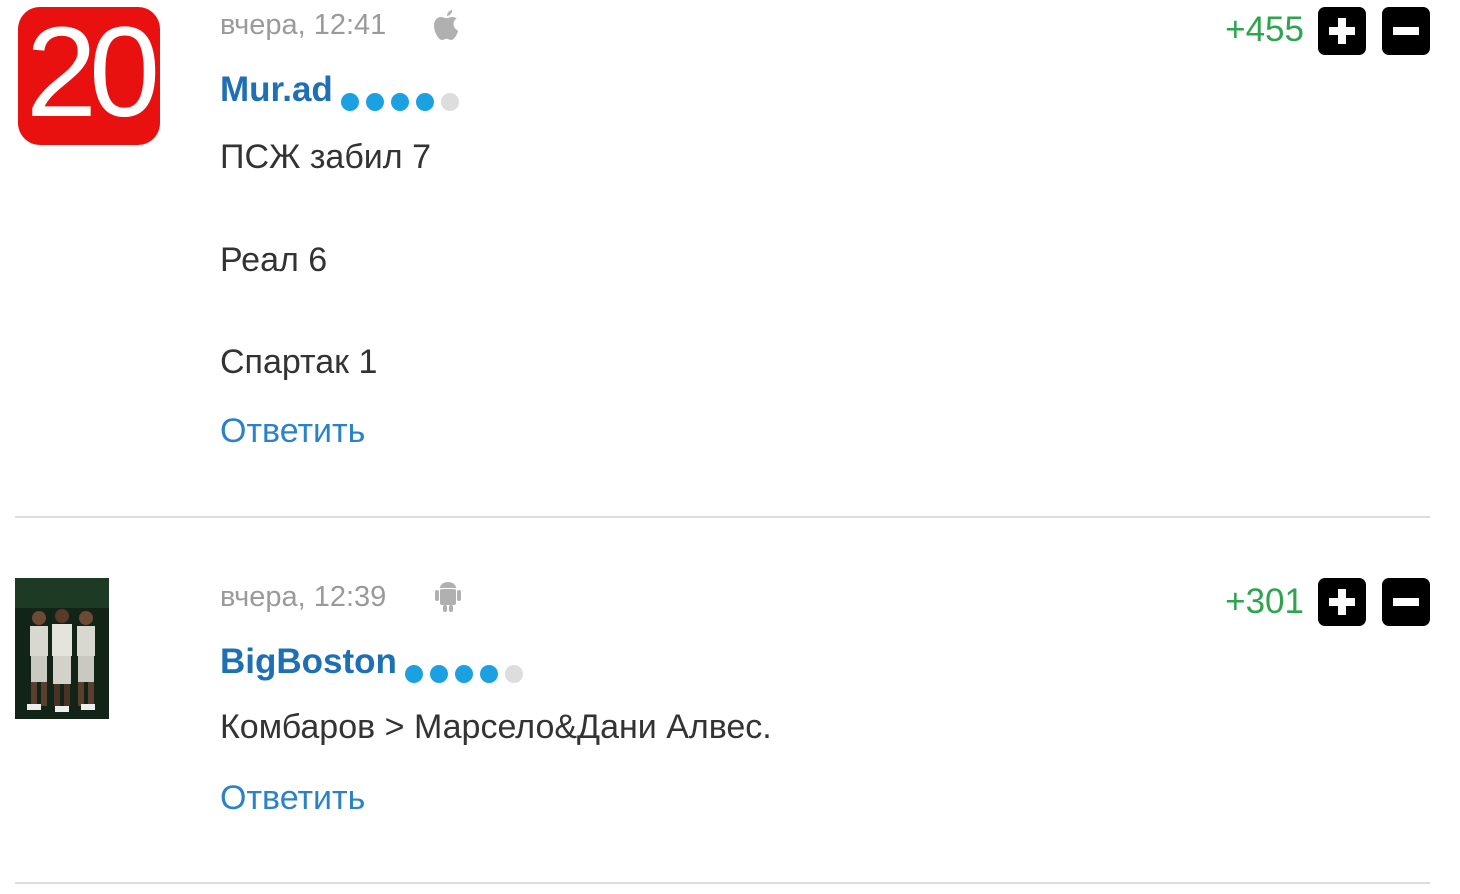 The height and width of the screenshot is (894, 1460). What do you see at coordinates (276, 89) in the screenshot?
I see `author-name: Mur.ad` at bounding box center [276, 89].